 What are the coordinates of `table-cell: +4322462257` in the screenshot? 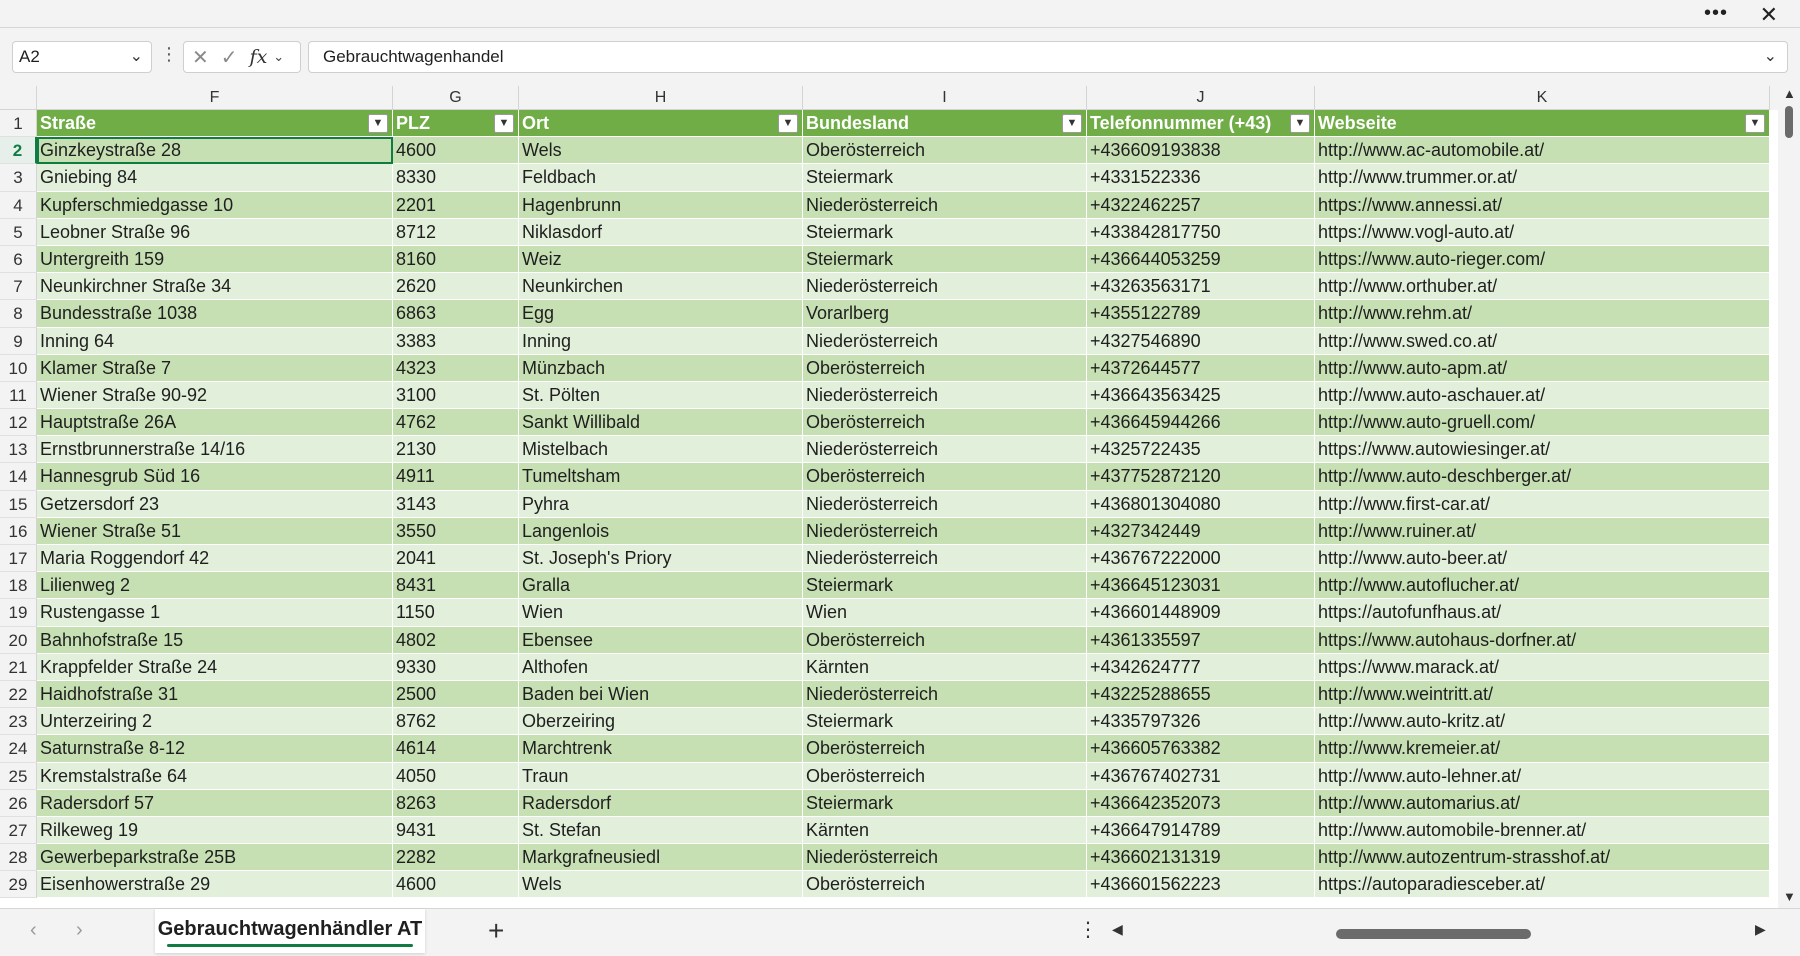 It's located at (1201, 205).